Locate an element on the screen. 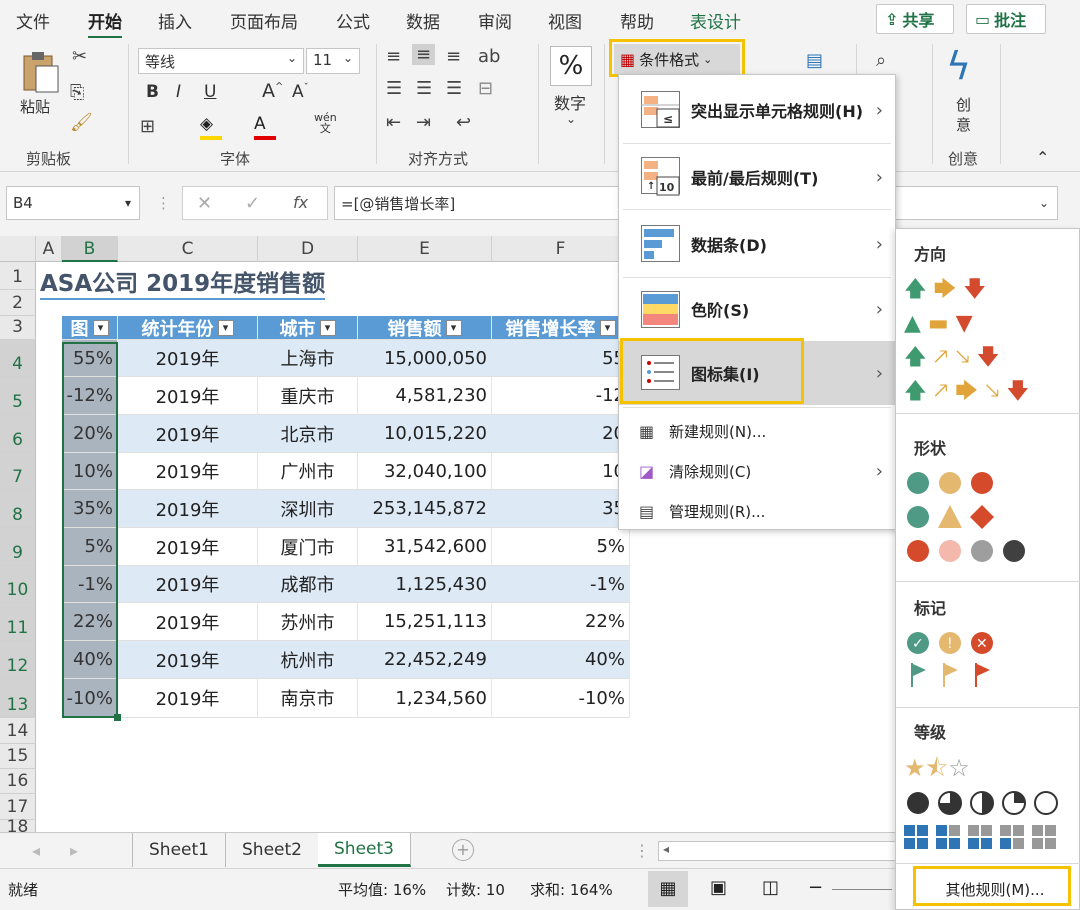 The height and width of the screenshot is (910, 1080). paste-button is located at coordinates (40, 72).